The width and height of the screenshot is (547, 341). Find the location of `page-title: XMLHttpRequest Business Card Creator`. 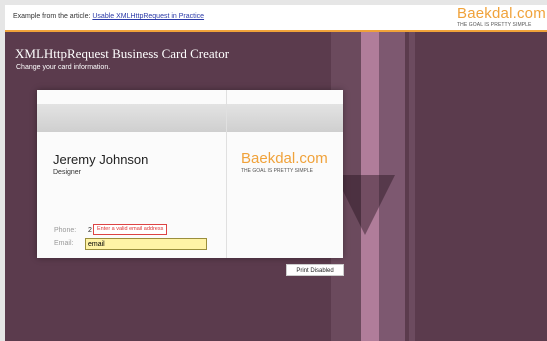

page-title: XMLHttpRequest Business Card Creator is located at coordinates (122, 53).